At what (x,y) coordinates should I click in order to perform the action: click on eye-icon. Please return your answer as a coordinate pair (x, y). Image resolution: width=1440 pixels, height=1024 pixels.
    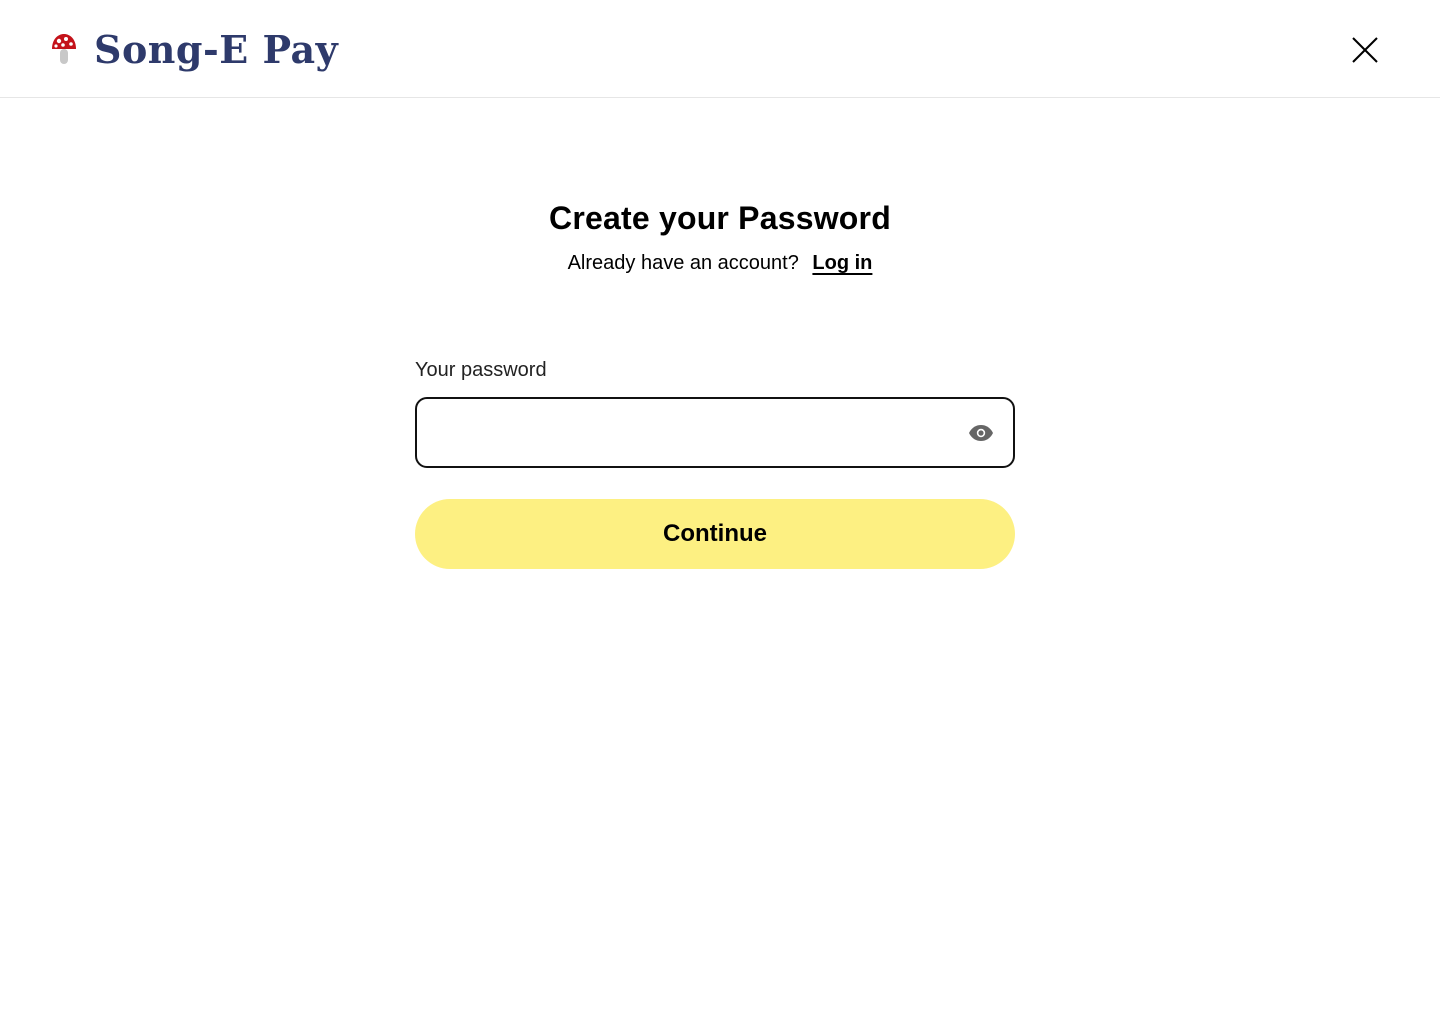
    Looking at the image, I should click on (981, 433).